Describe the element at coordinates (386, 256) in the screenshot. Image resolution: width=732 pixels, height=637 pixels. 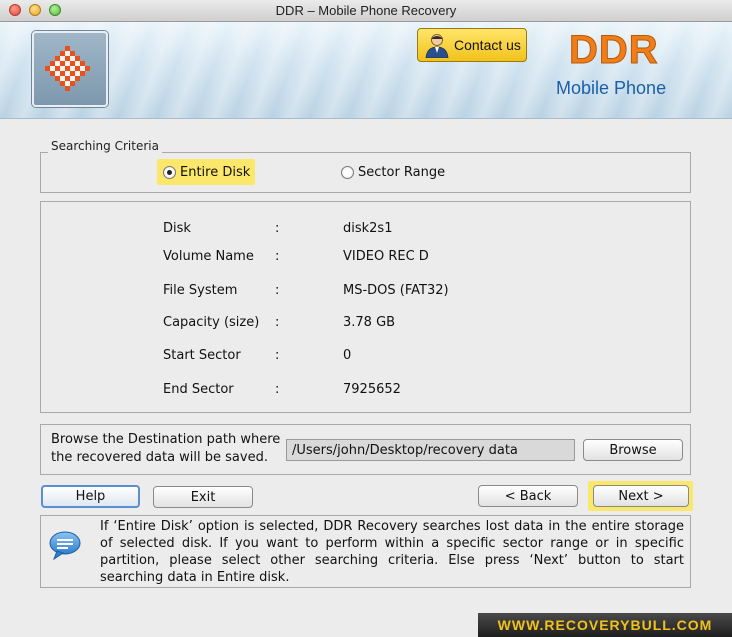
I see `info-value: VIDEO REC D` at that location.